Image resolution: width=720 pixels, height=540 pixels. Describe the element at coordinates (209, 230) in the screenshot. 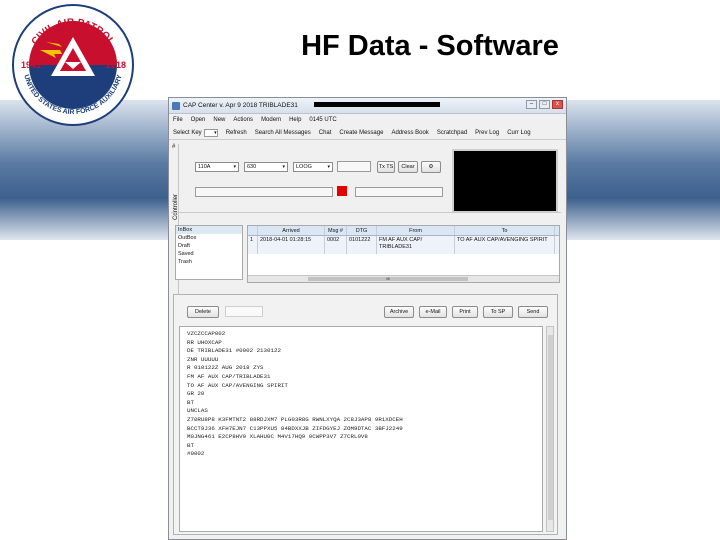

I see `folder-inbox: InBox` at that location.